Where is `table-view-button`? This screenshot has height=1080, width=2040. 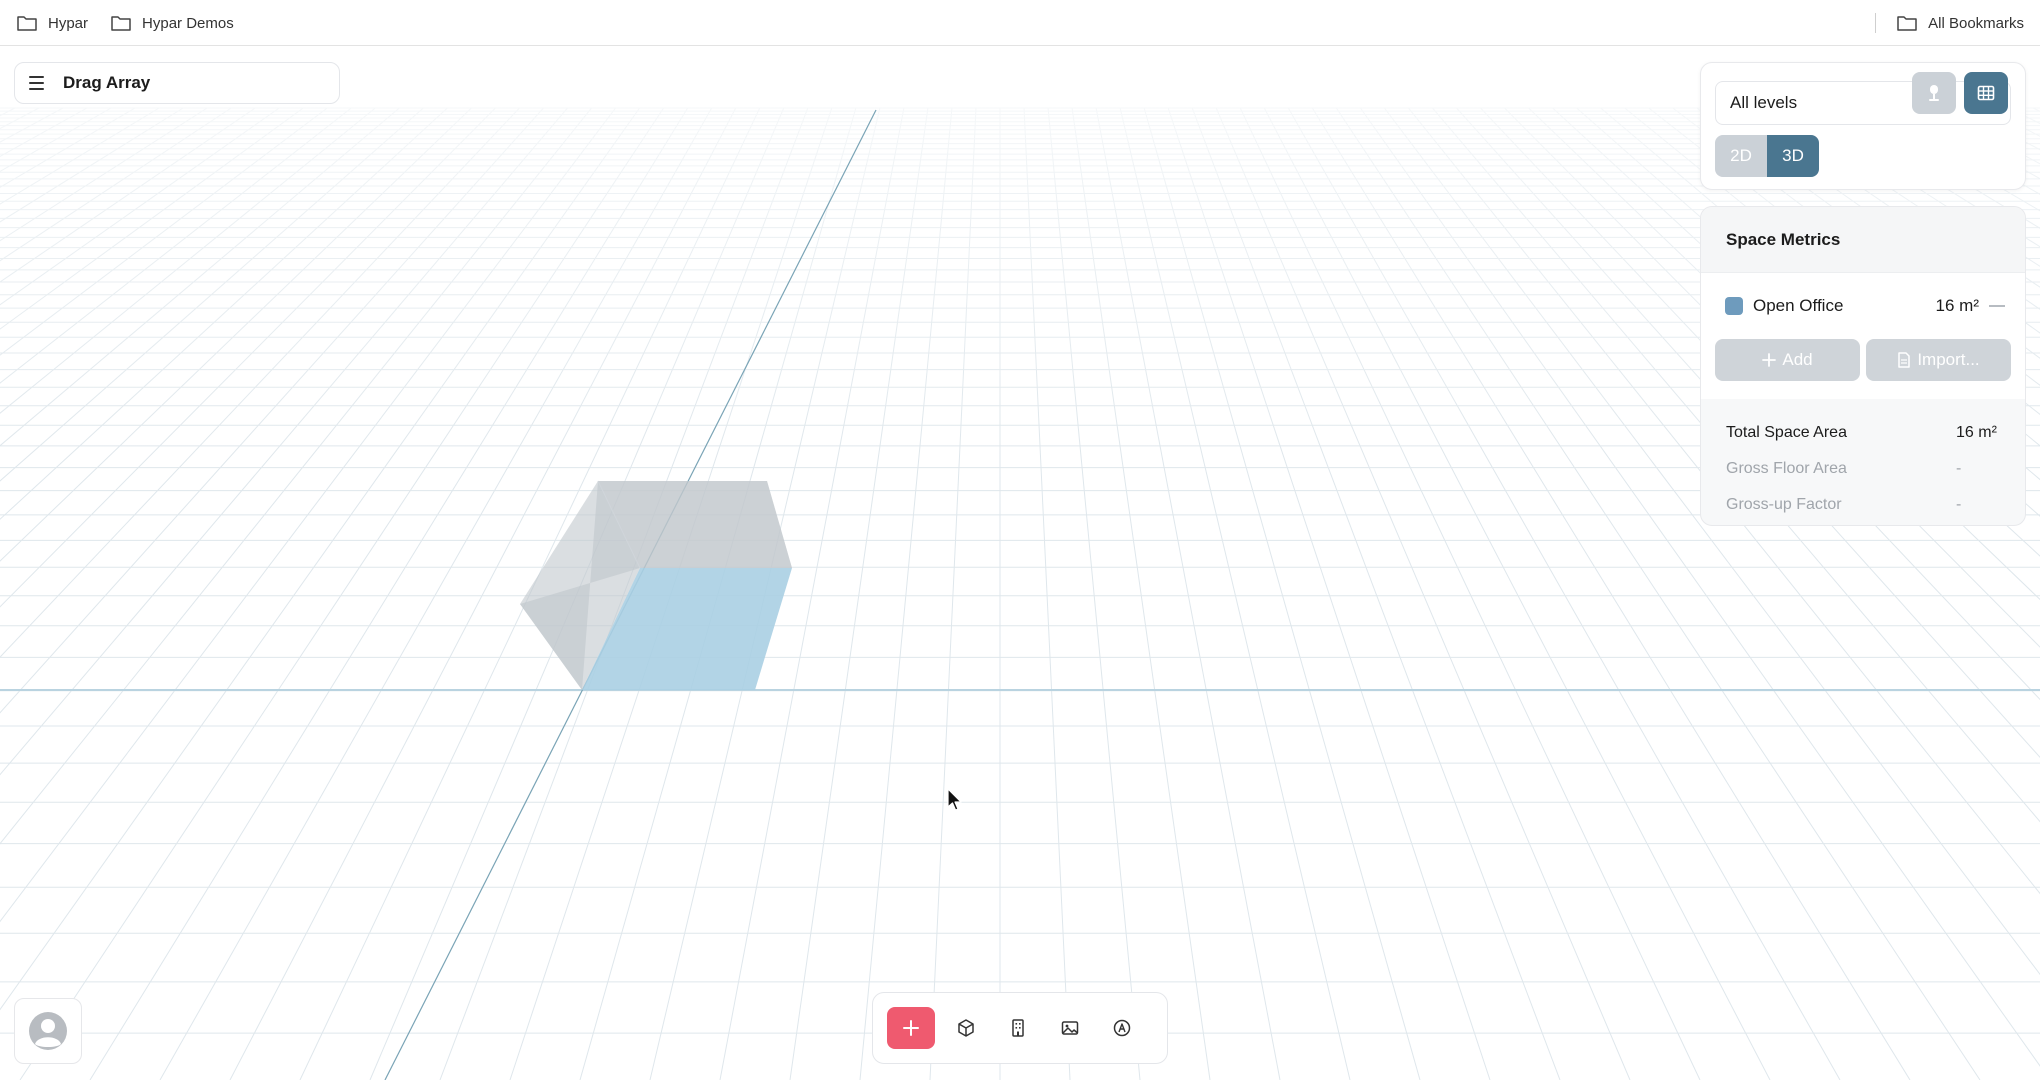 table-view-button is located at coordinates (1986, 93).